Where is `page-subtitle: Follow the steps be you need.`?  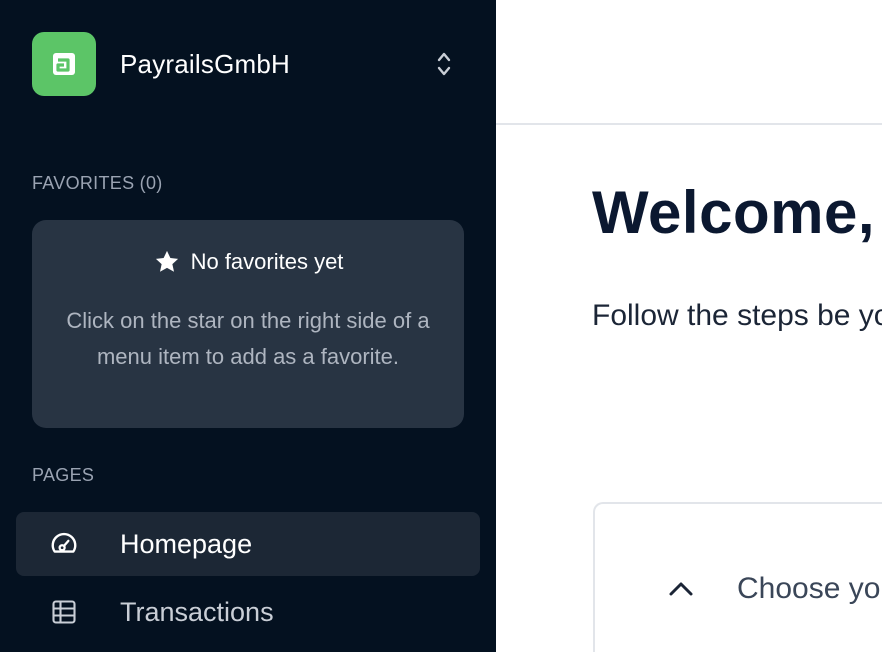 page-subtitle: Follow the steps be you need. is located at coordinates (737, 315).